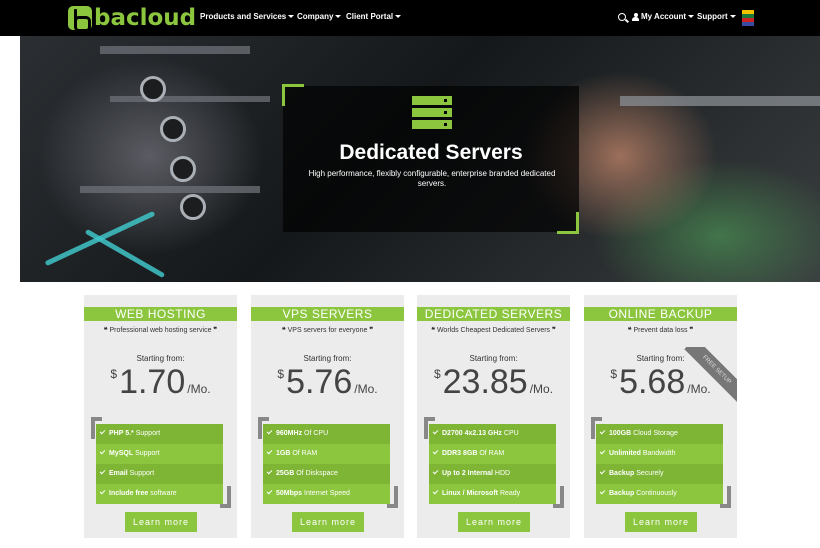 The height and width of the screenshot is (548, 820). I want to click on feature-item: Up to 2 Internal HDD, so click(492, 474).